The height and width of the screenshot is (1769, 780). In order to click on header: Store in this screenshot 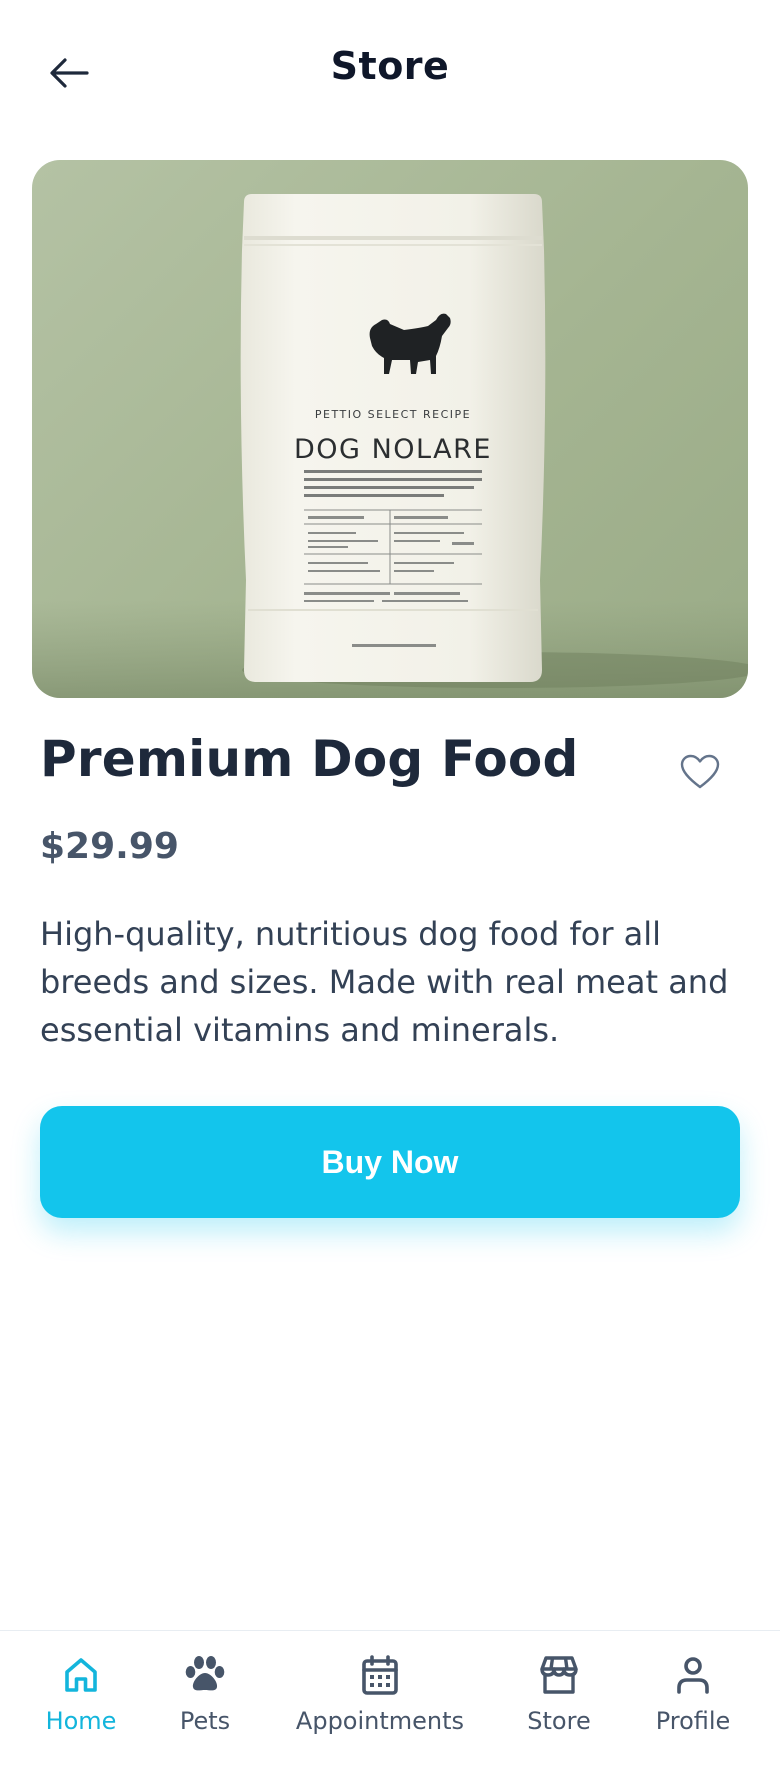, I will do `click(390, 70)`.